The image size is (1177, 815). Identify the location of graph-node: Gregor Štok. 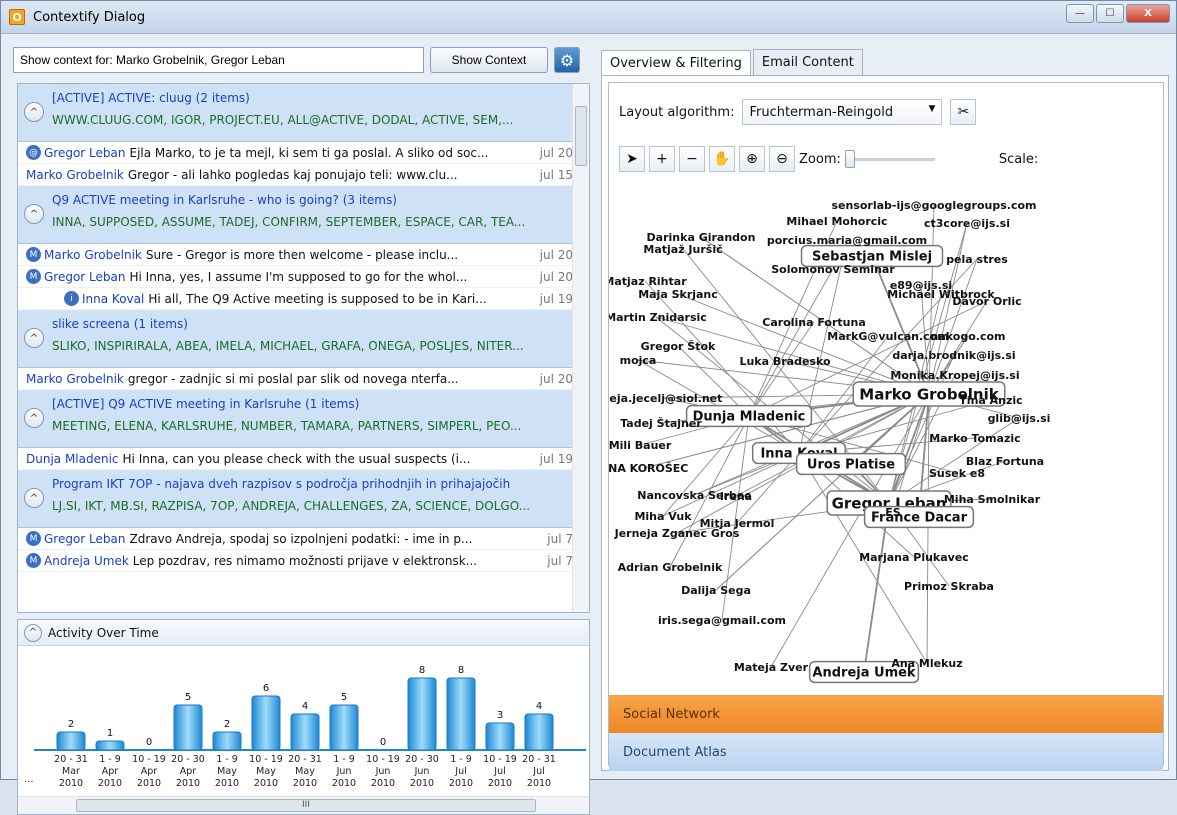
(678, 346).